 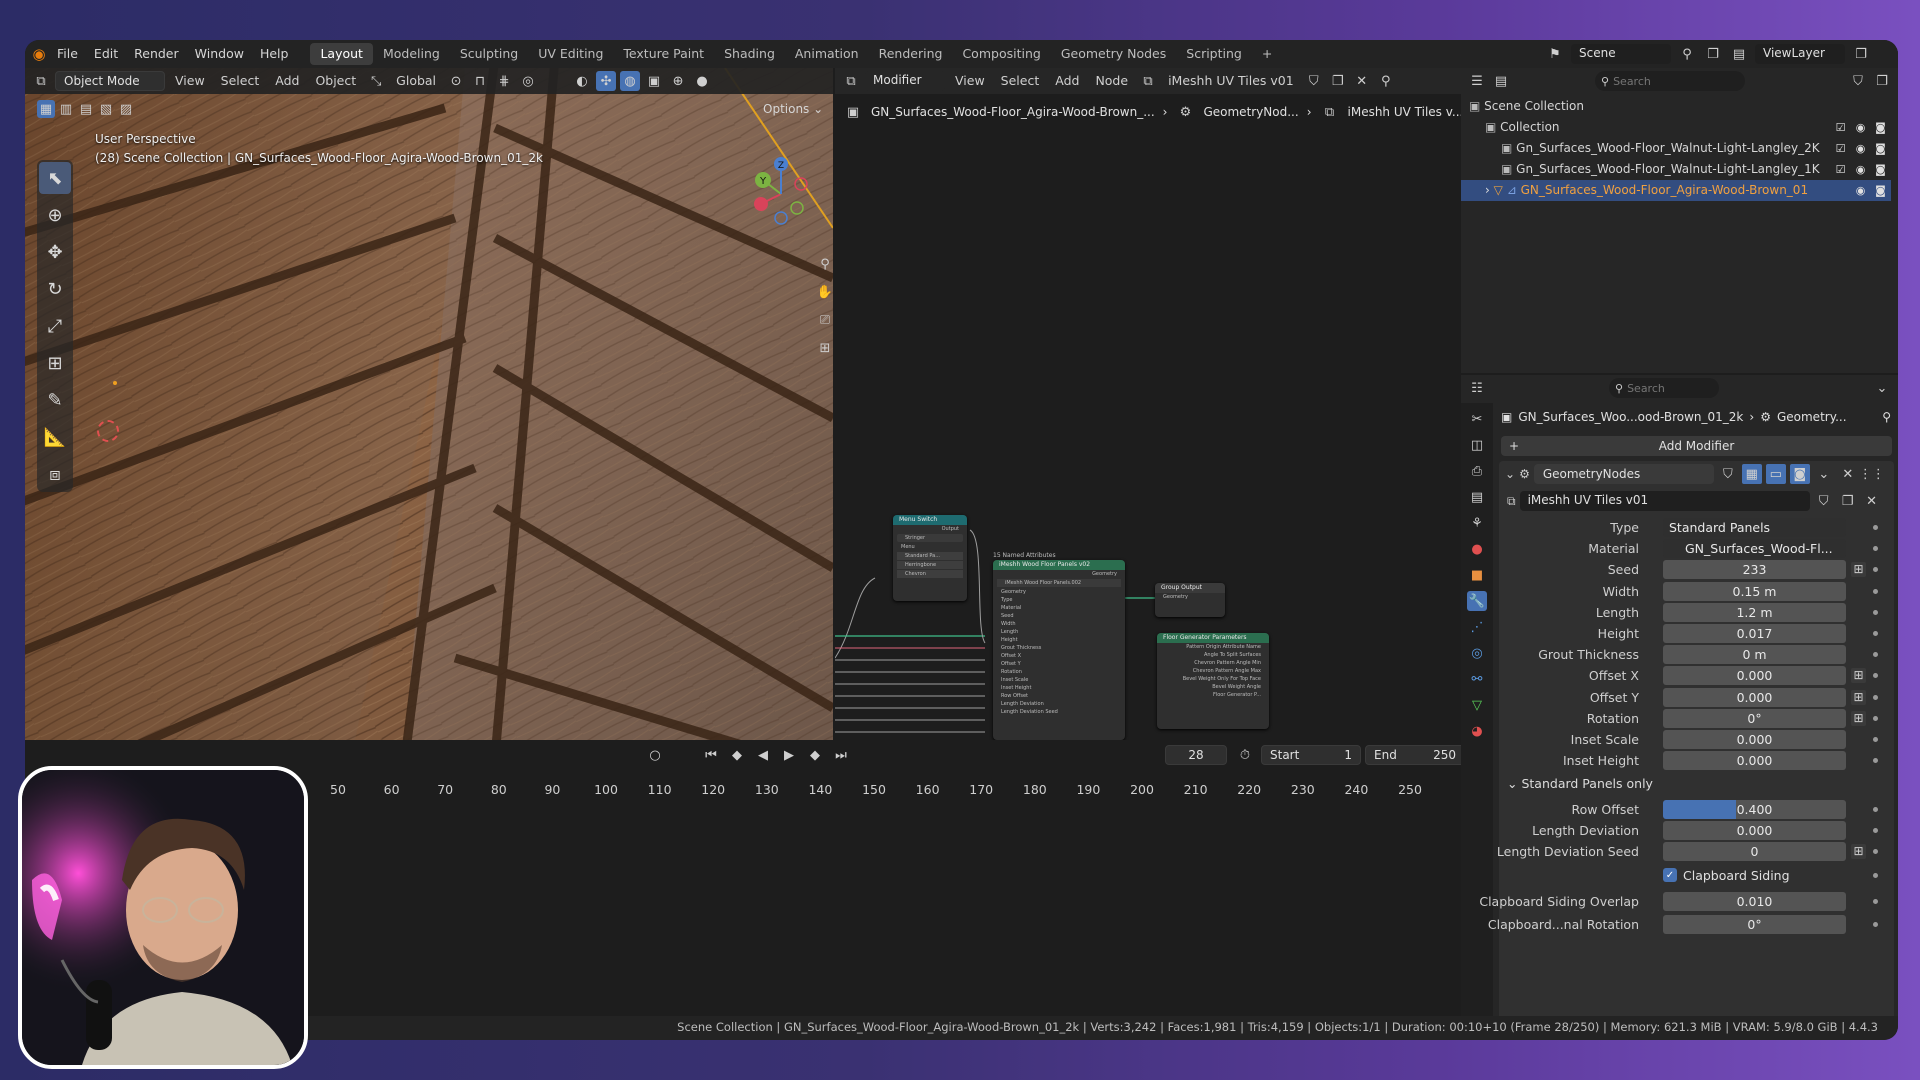 I want to click on camera-view-icon: ⎚, so click(x=824, y=320).